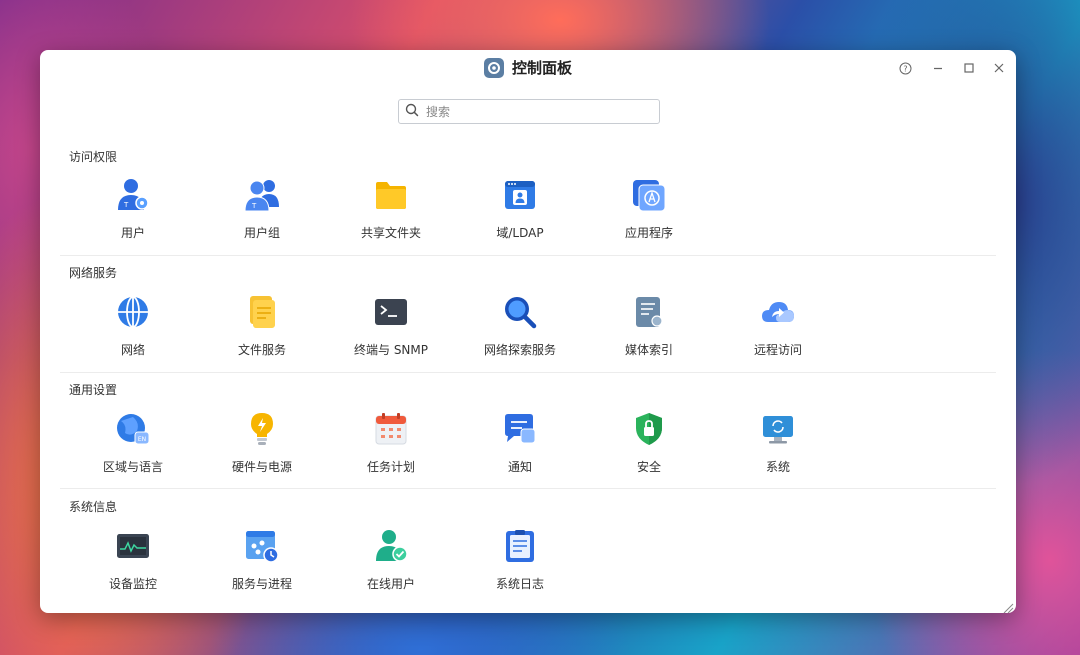  I want to click on monitor-icon, so click(778, 430).